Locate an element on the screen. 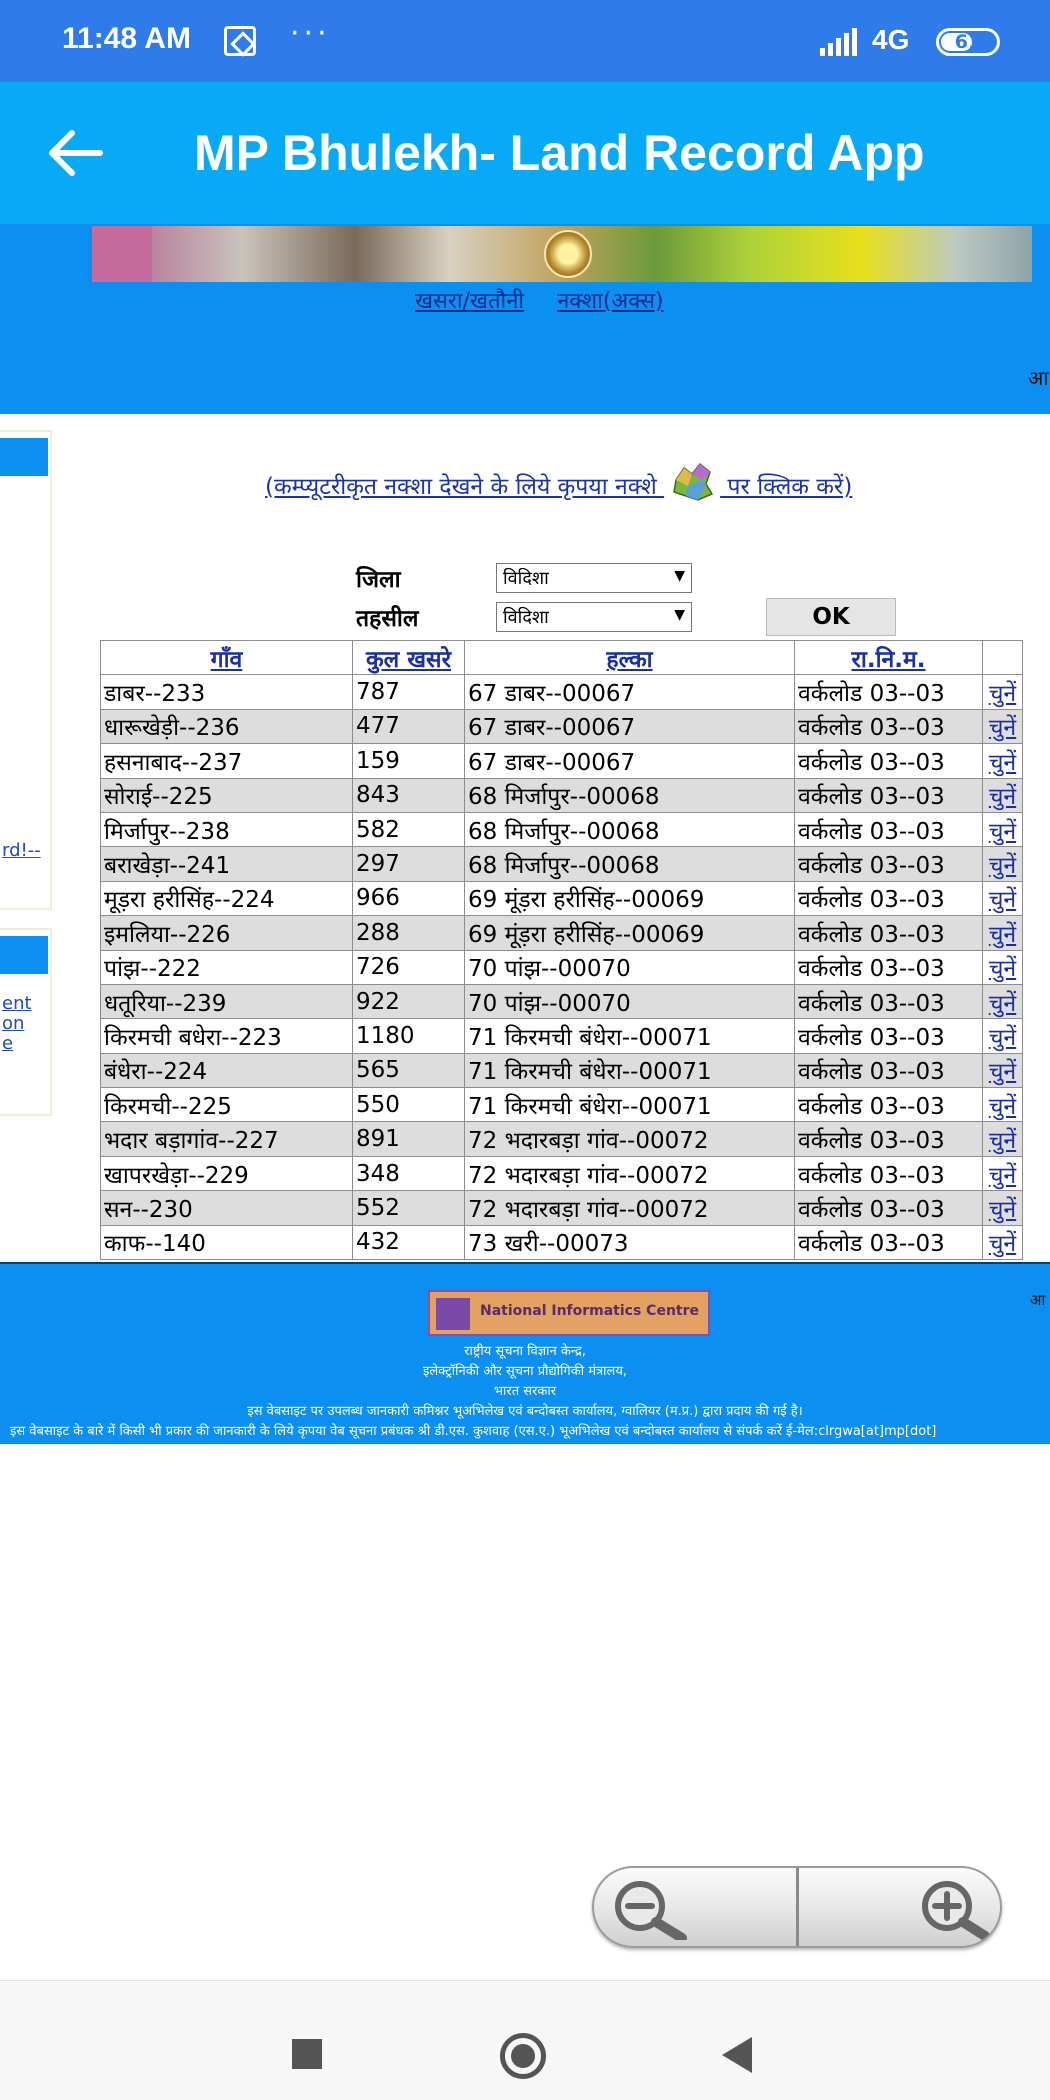  zoom-out-button is located at coordinates (695, 1907).